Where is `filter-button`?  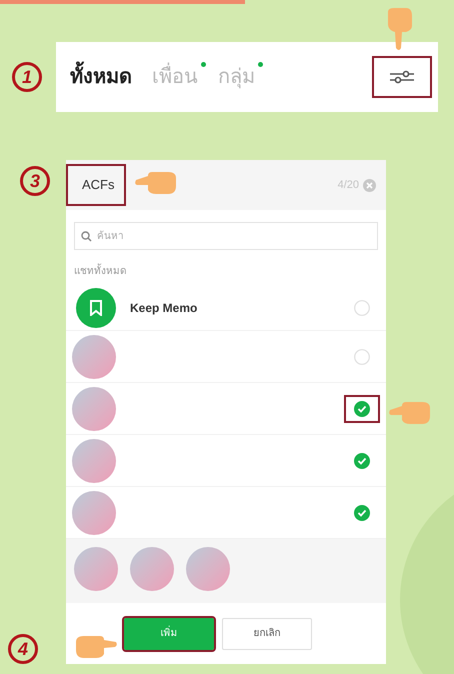
filter-button is located at coordinates (402, 77).